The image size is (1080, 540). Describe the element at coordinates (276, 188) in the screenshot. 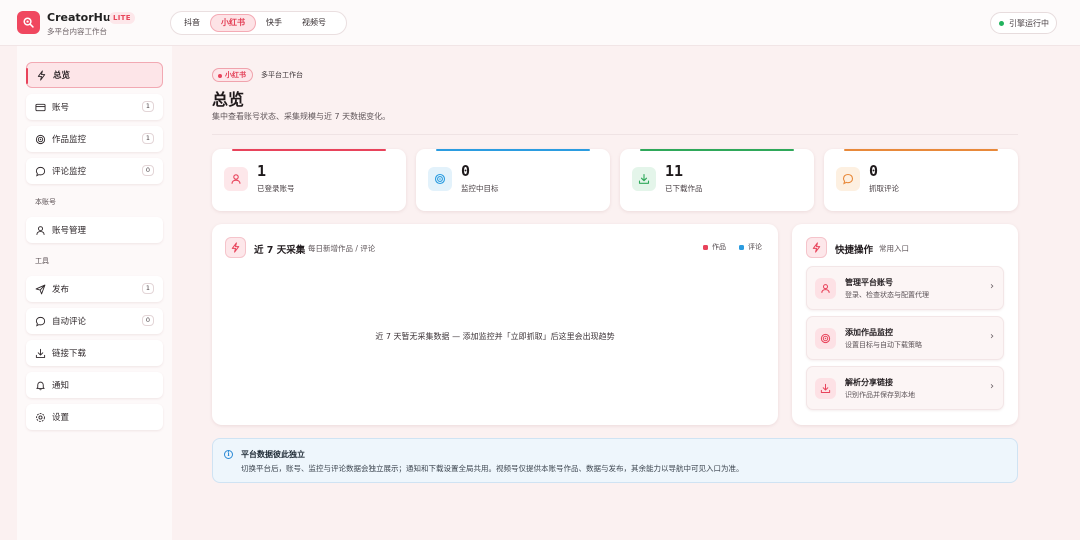

I see `stat-label: 已登录账号` at that location.